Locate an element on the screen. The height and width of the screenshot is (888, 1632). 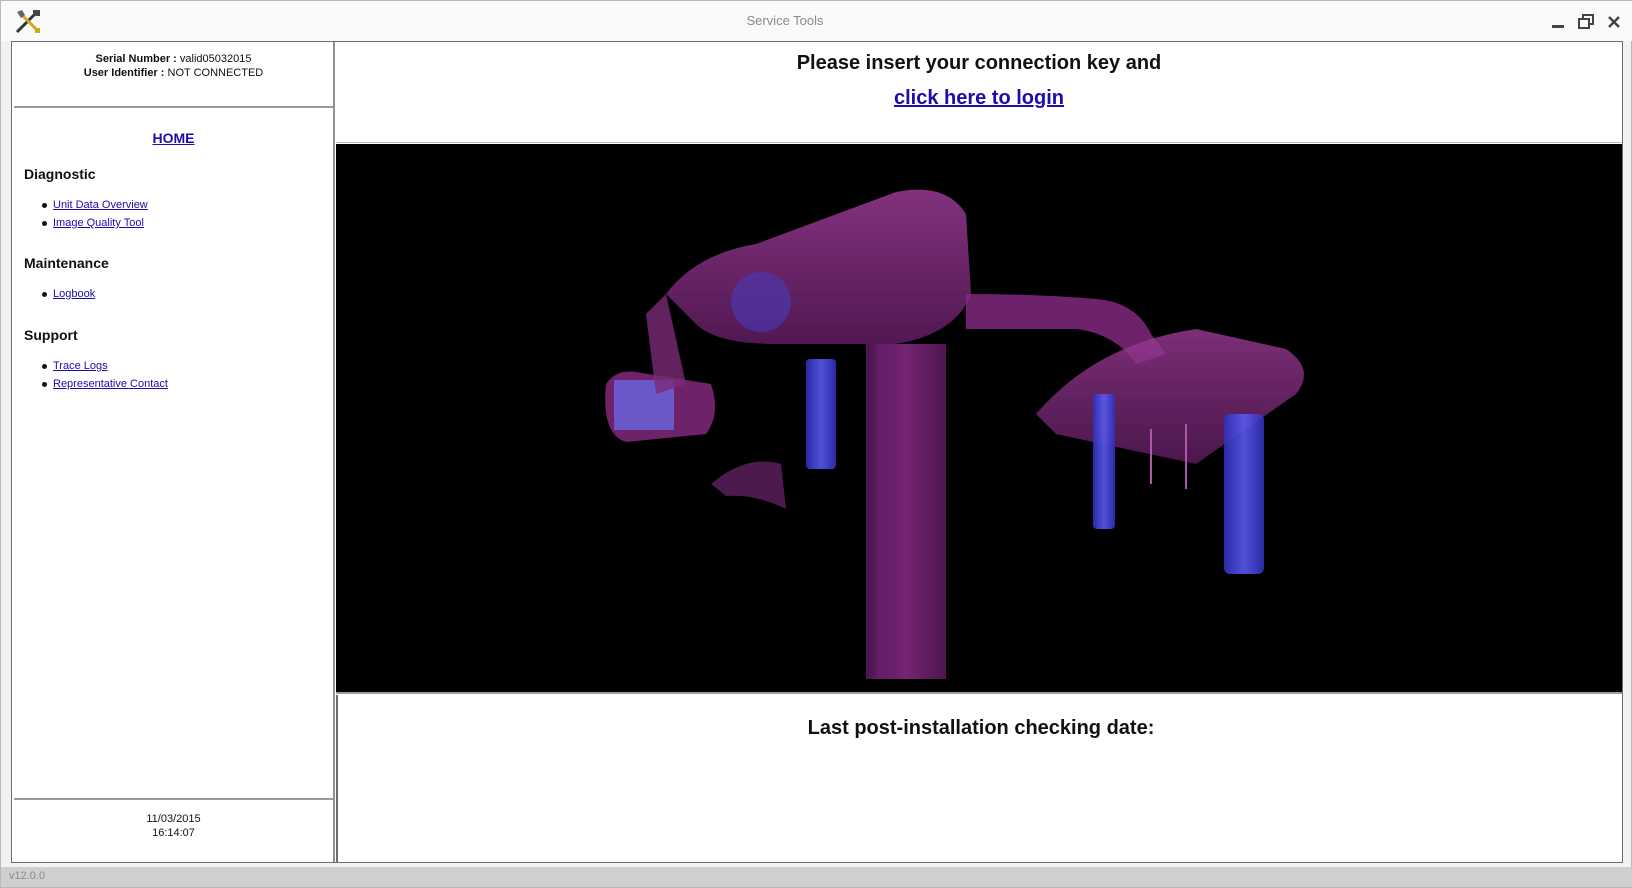
title-bar: Service Tools is located at coordinates (816, 21).